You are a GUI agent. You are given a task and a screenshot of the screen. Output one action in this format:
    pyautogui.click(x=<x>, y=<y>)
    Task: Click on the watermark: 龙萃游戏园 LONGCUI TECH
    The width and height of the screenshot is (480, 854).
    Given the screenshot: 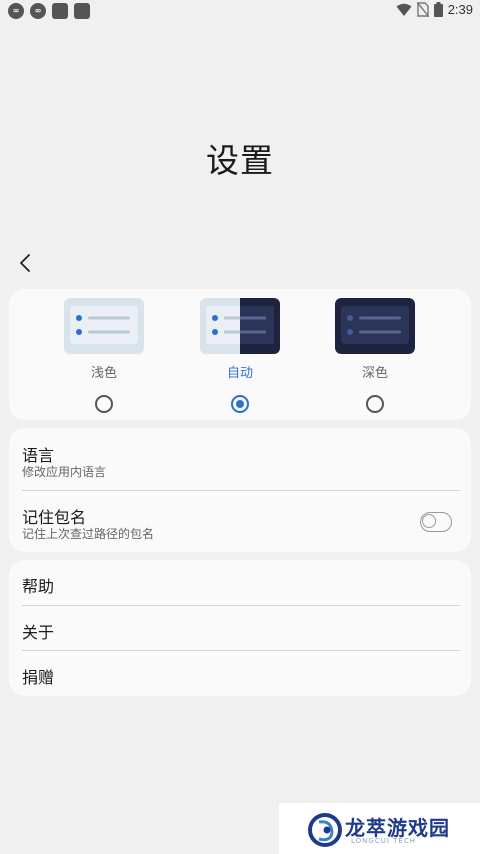 What is the action you would take?
    pyautogui.click(x=379, y=828)
    